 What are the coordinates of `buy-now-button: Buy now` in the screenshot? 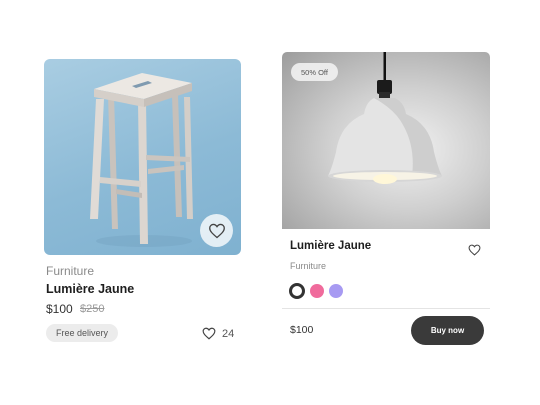 It's located at (447, 330).